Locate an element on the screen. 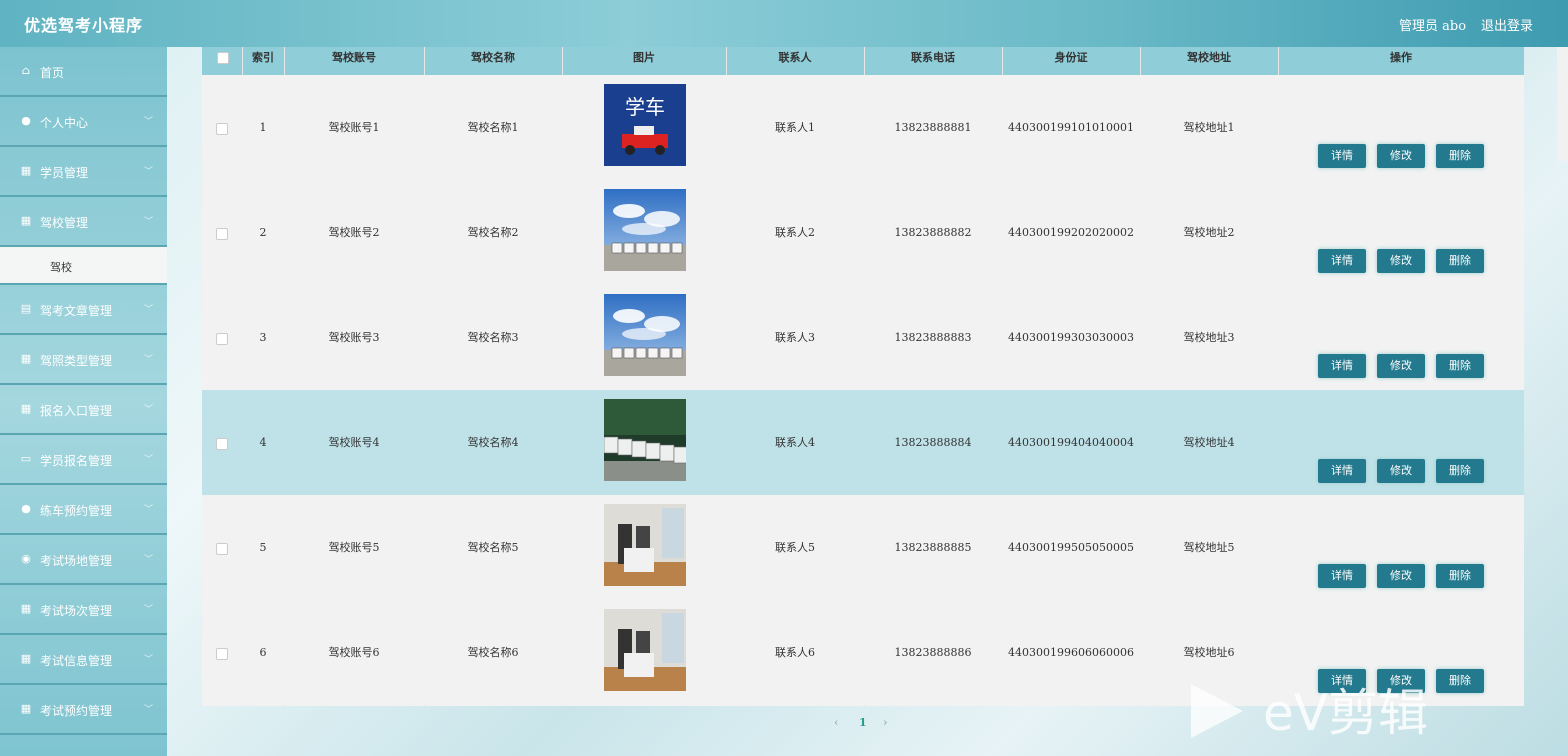 Image resolution: width=1568 pixels, height=756 pixels. row-index: 1 is located at coordinates (263, 127).